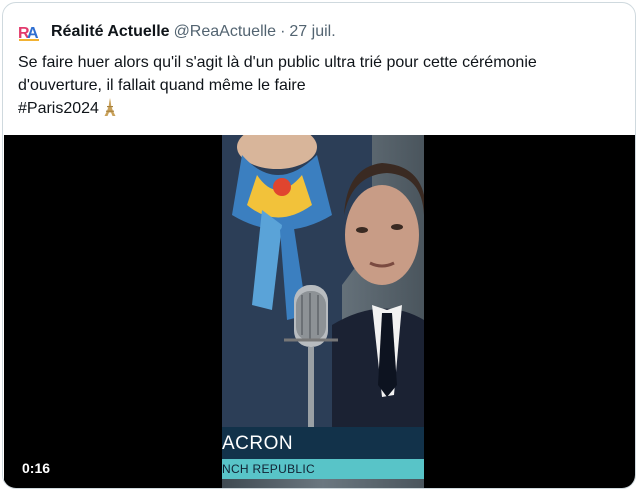  Describe the element at coordinates (58, 108) in the screenshot. I see `hashtag-link: #Paris2024` at that location.